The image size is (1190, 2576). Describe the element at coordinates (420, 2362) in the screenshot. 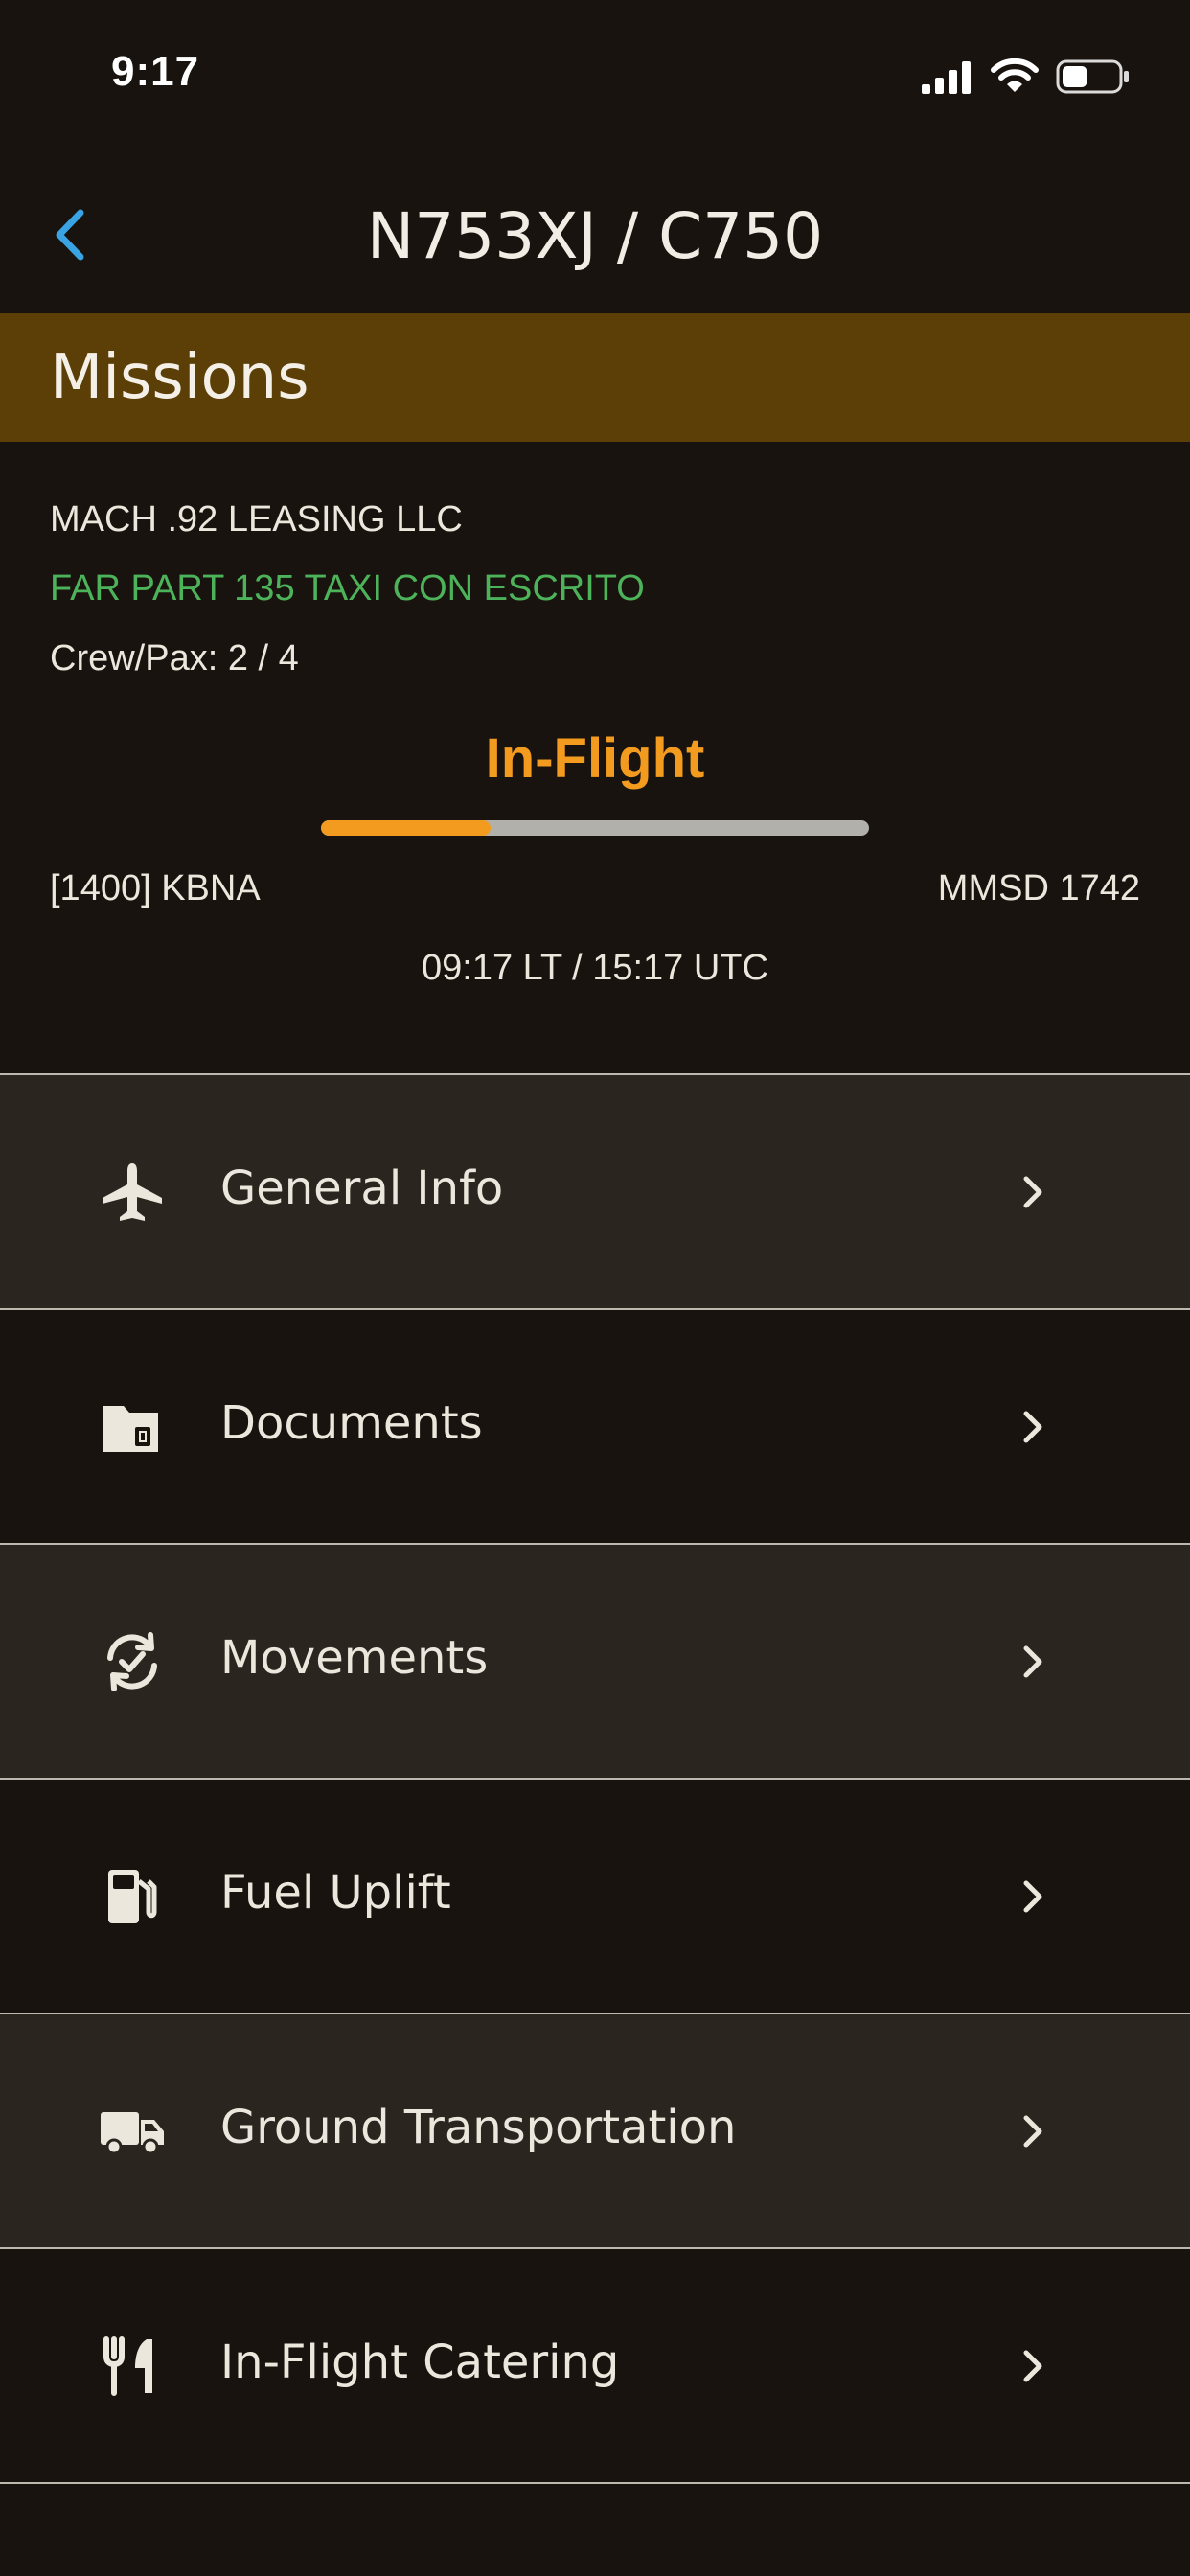

I see `menu-item-label: In-Flight Catering` at that location.